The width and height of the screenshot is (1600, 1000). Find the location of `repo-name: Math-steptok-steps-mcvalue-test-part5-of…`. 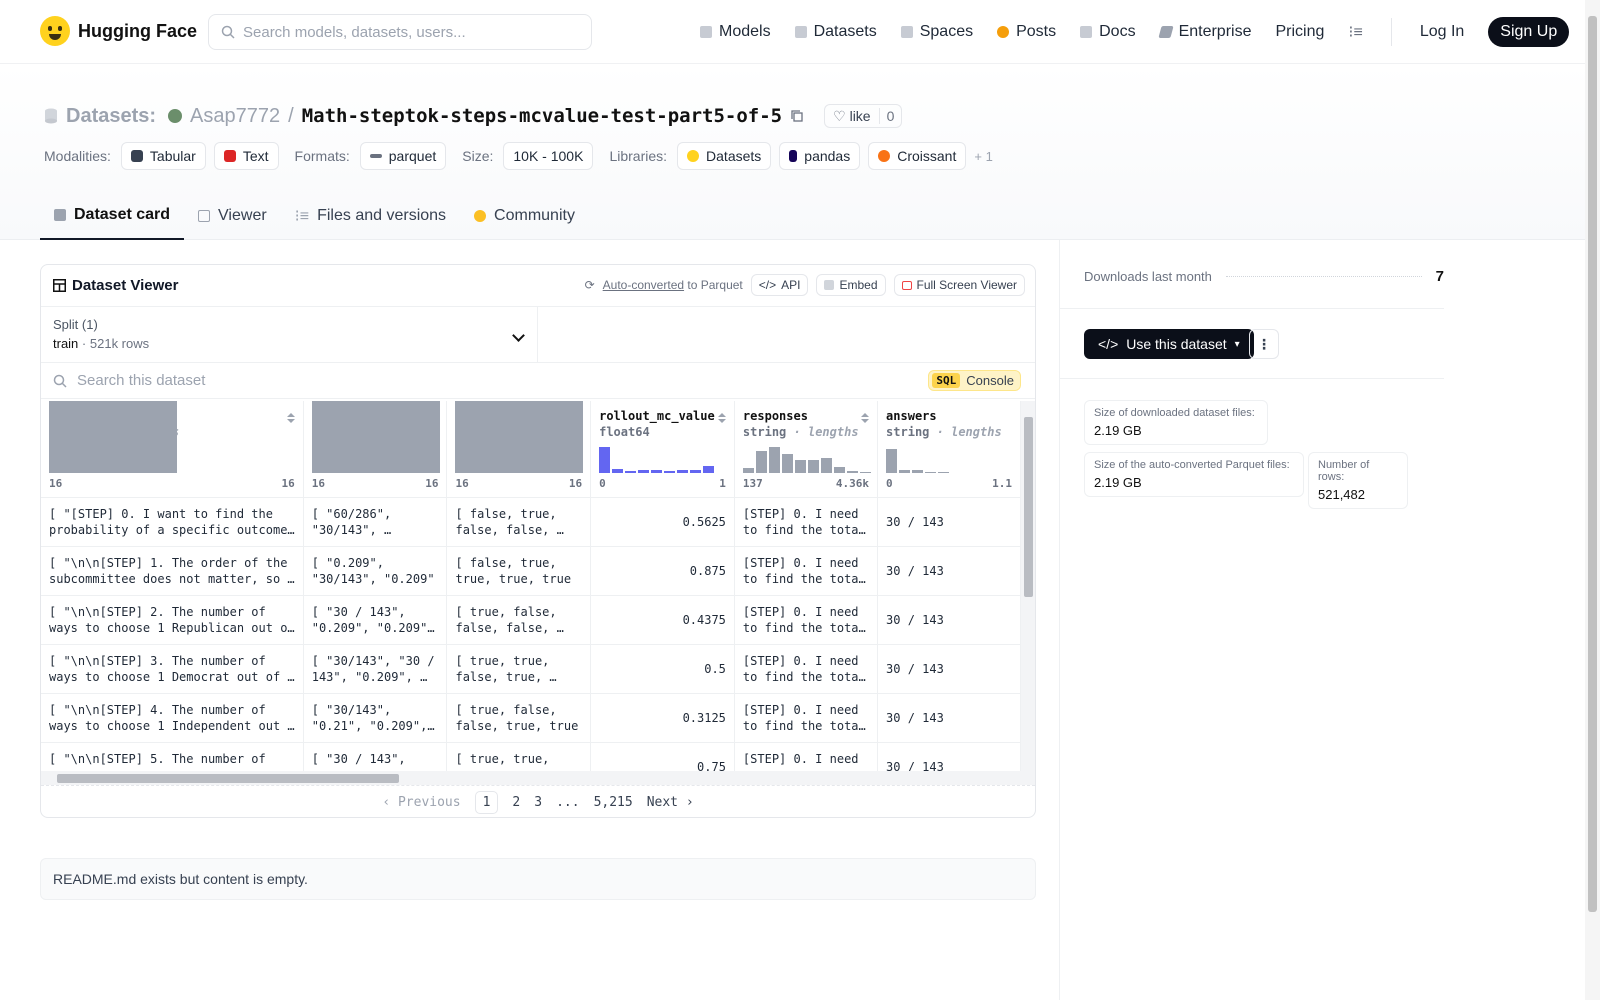

repo-name: Math-steptok-steps-mcvalue-test-part5-of… is located at coordinates (542, 116).